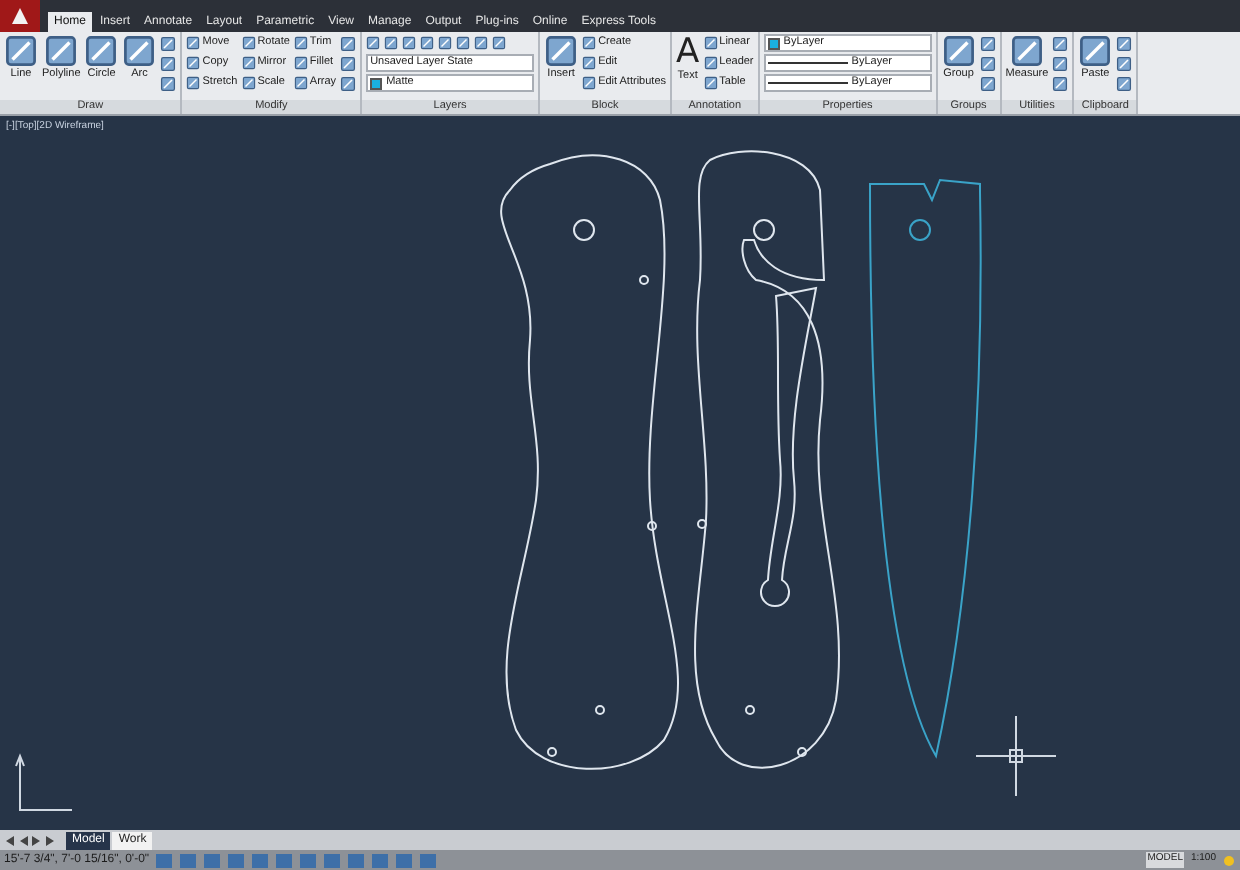  I want to click on crosshair-cursor-icon, so click(1016, 756).